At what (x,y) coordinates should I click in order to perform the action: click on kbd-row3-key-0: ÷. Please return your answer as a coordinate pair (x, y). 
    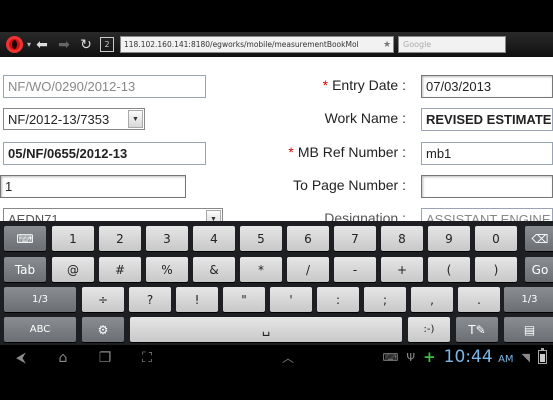
    Looking at the image, I should click on (103, 299).